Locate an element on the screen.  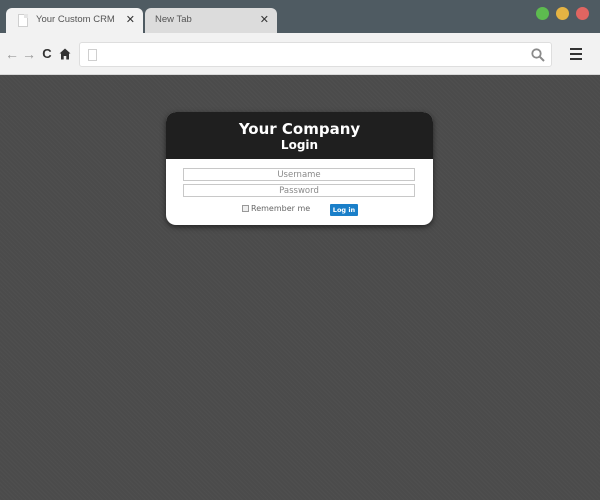
username-input is located at coordinates (299, 174).